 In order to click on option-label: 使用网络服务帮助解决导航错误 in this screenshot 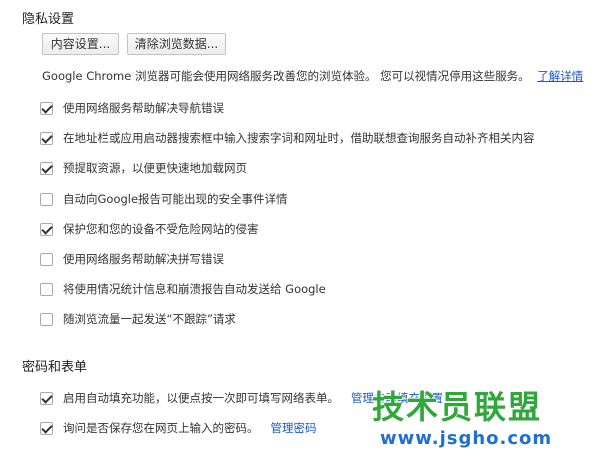, I will do `click(143, 108)`.